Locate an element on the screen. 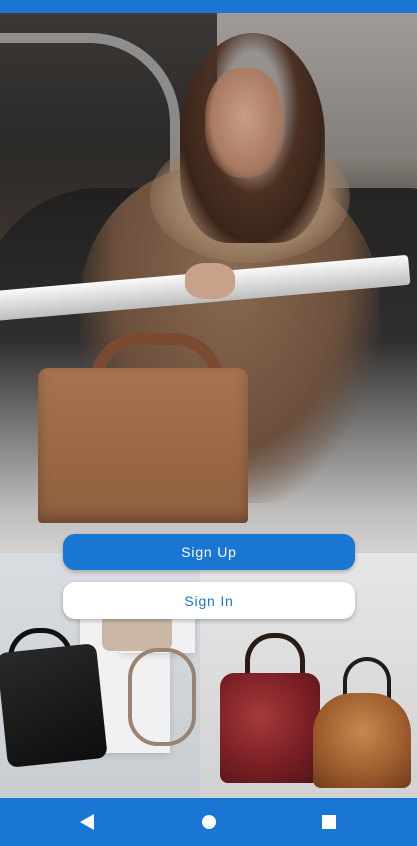 The height and width of the screenshot is (846, 417). android-navigation-bar is located at coordinates (208, 822).